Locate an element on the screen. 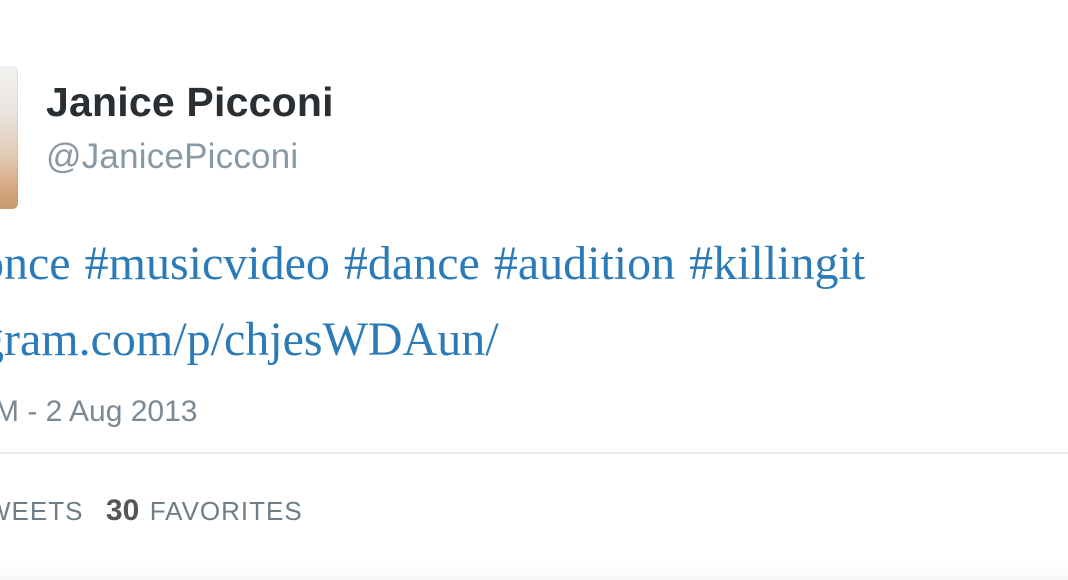 The image size is (1068, 580). instagram-link: gram.com/p/chjesWDAun/ is located at coordinates (249, 339).